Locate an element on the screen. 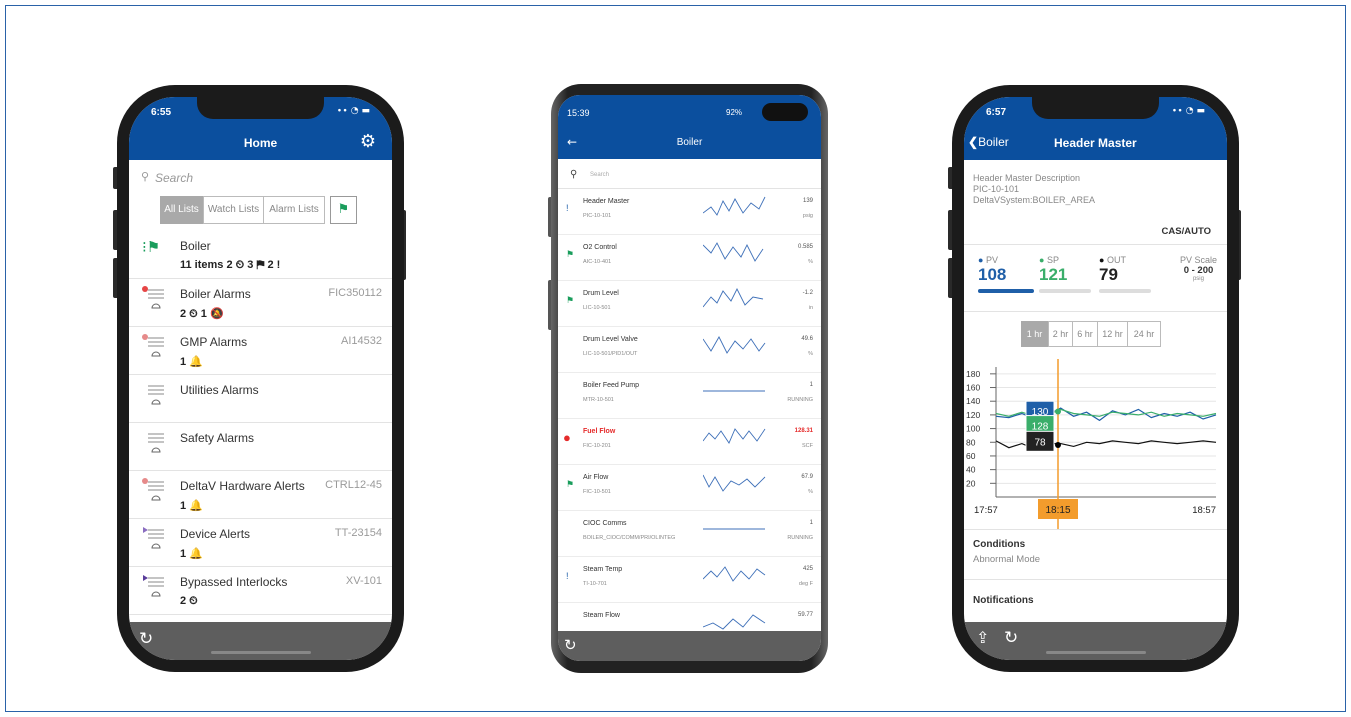 This screenshot has height=717, width=1351. range-6hr: 6 hr is located at coordinates (1085, 334).